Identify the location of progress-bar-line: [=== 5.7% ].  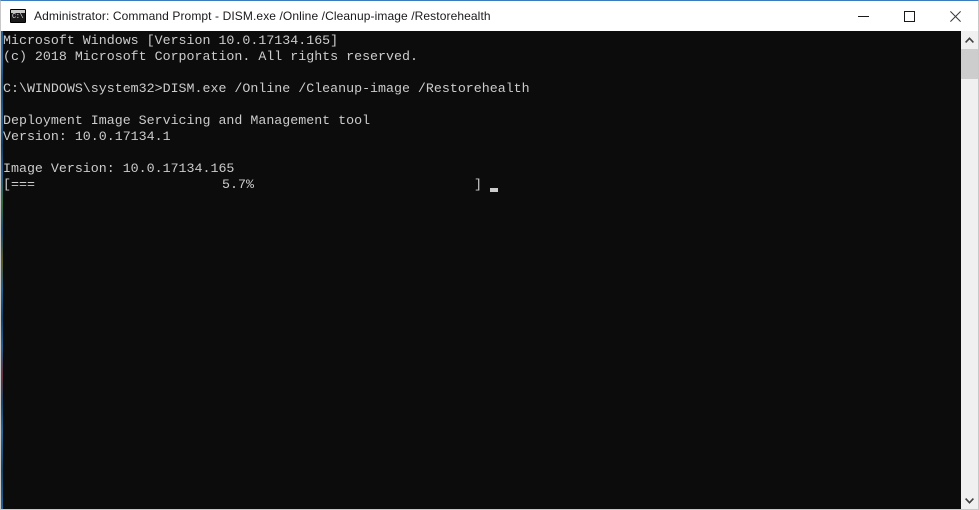
(480, 185).